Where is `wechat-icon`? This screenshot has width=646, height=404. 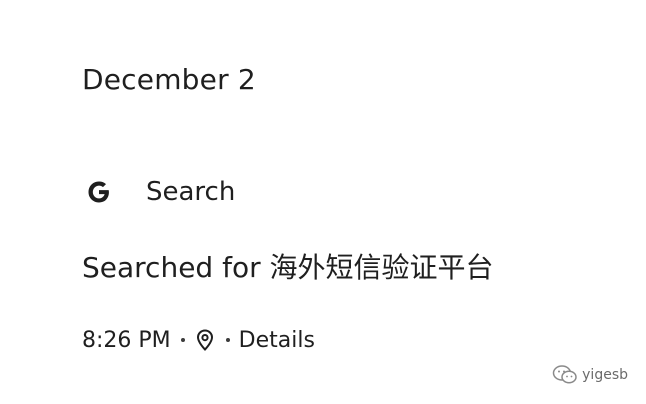 wechat-icon is located at coordinates (565, 375).